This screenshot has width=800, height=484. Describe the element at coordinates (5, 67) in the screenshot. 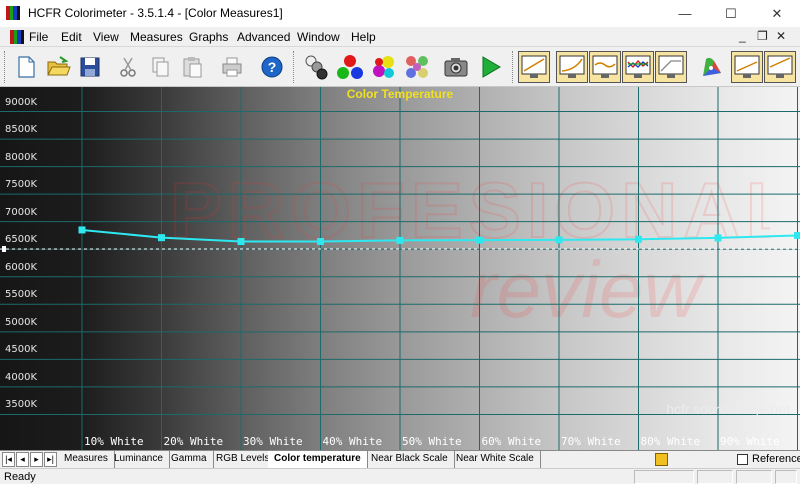

I see `toolbar-grip` at that location.